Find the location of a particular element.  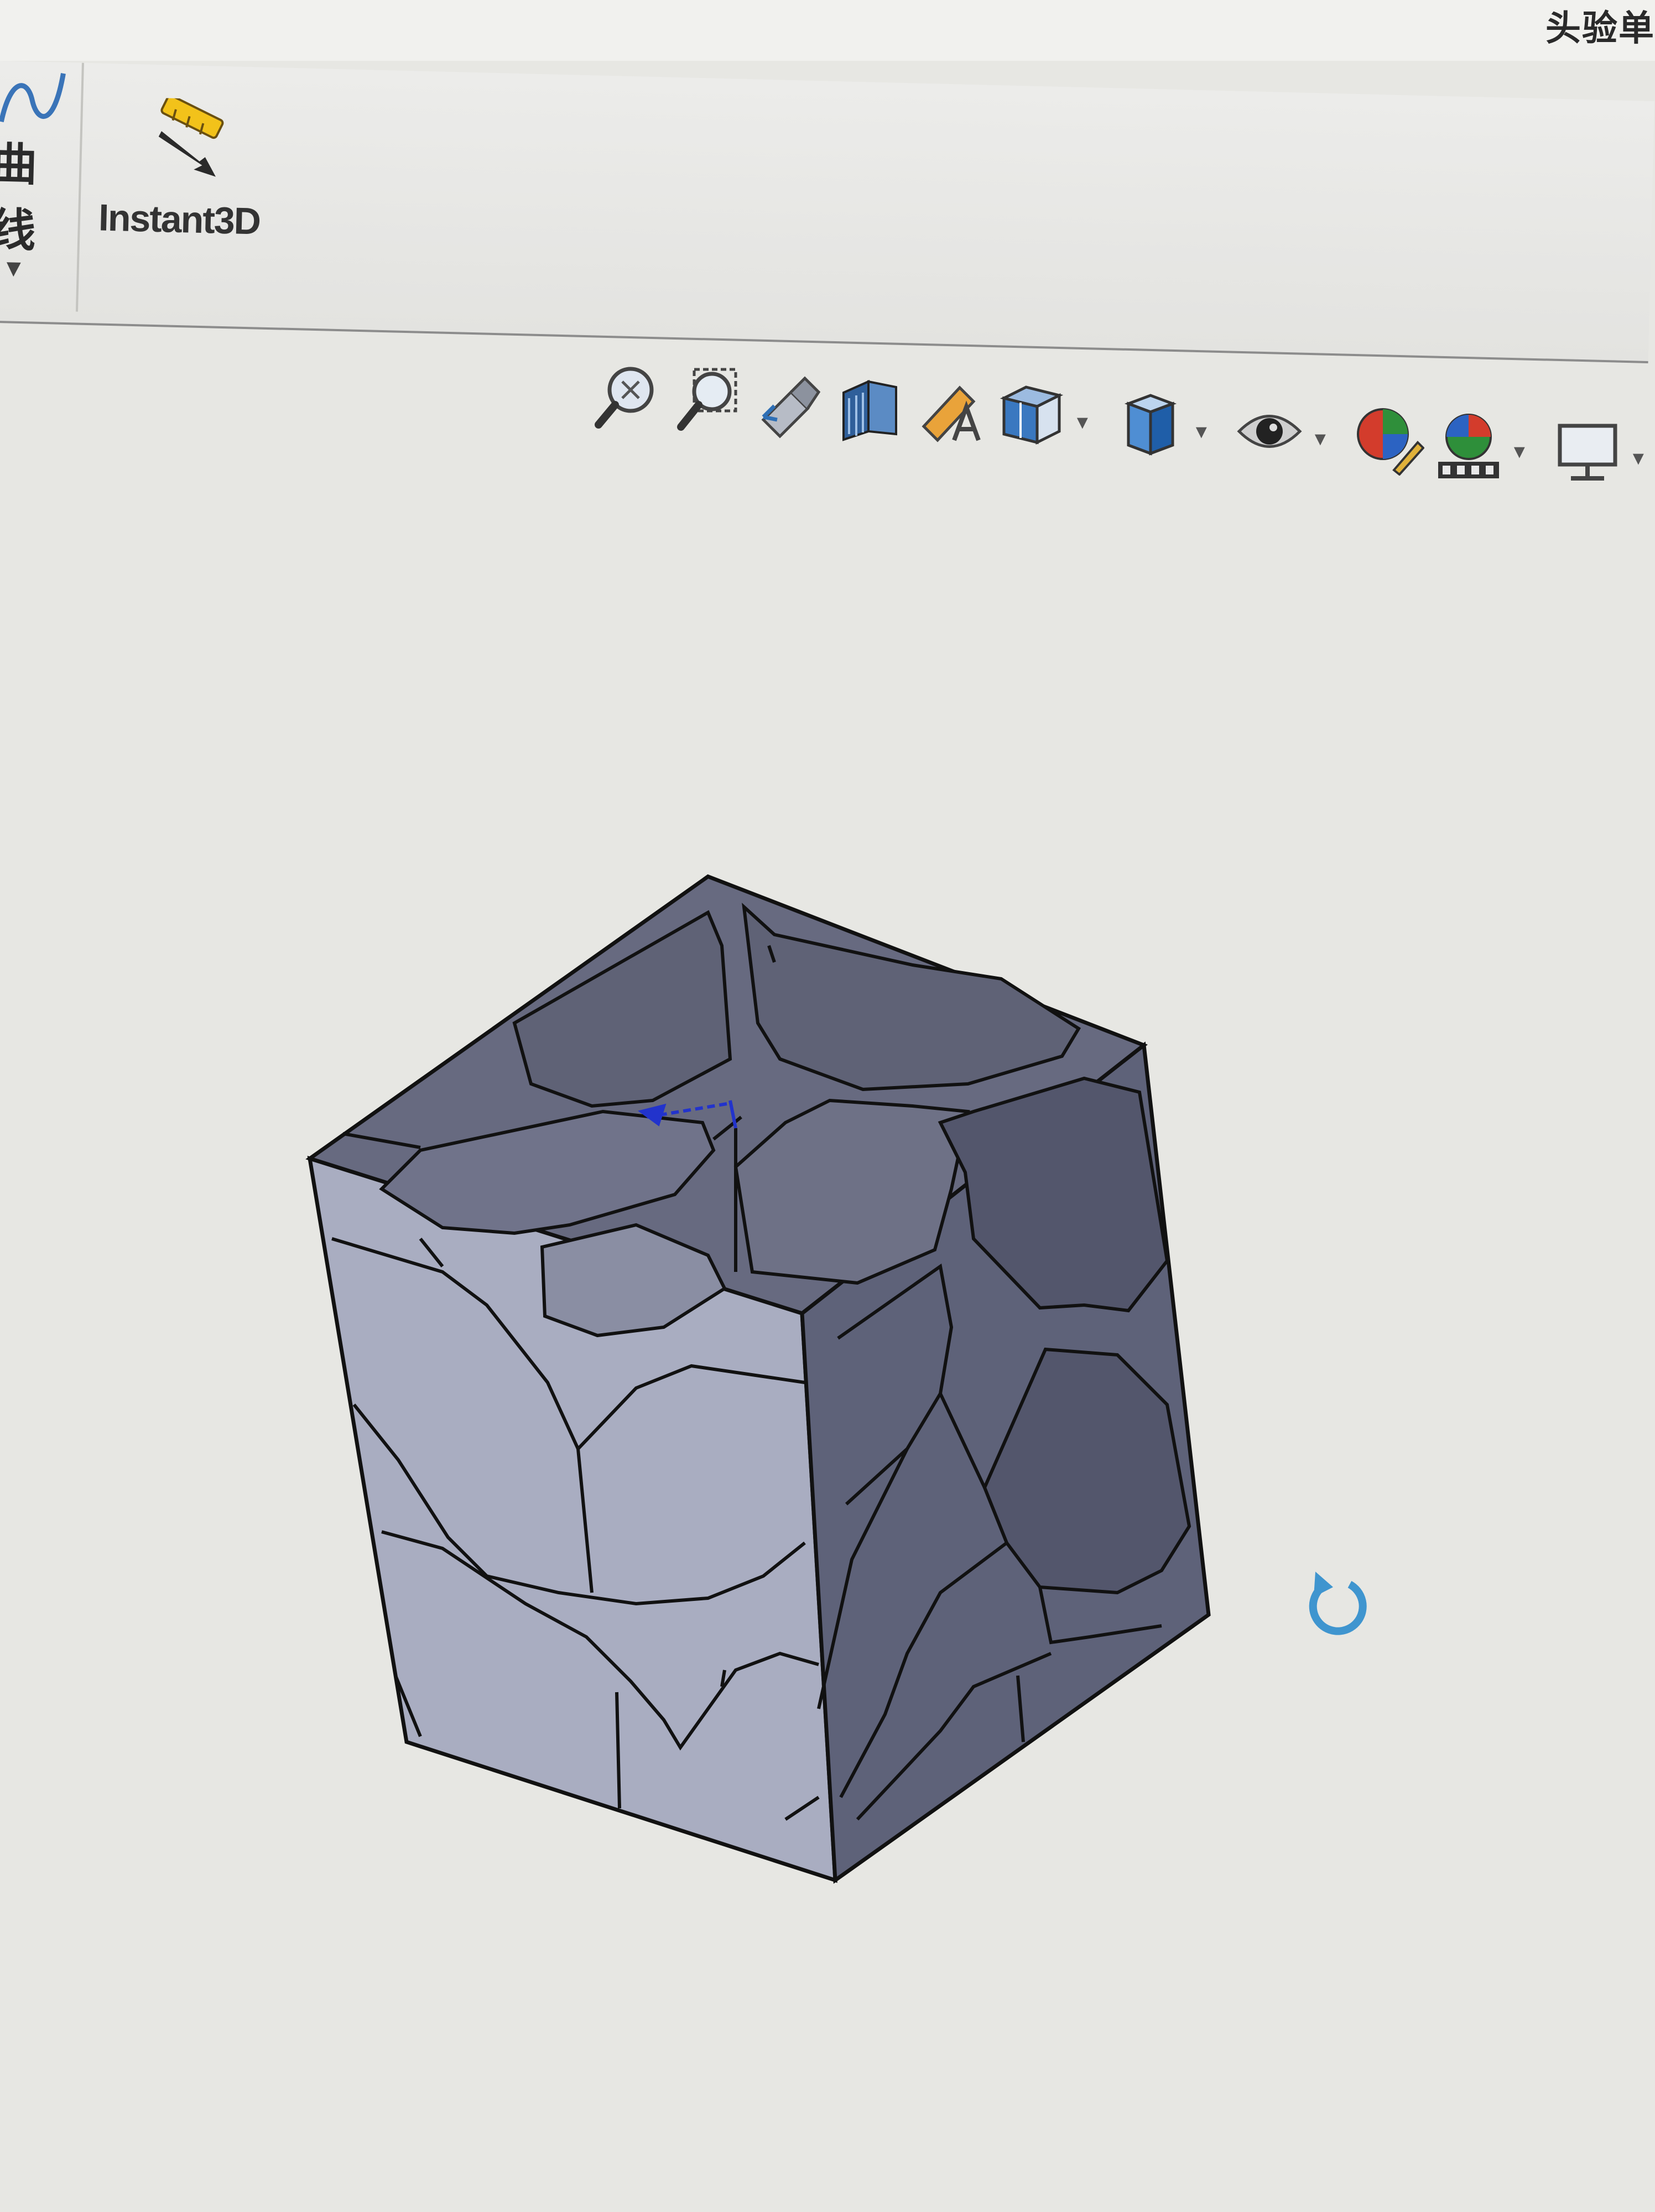

rotate-view-icon is located at coordinates (1336, 1604).